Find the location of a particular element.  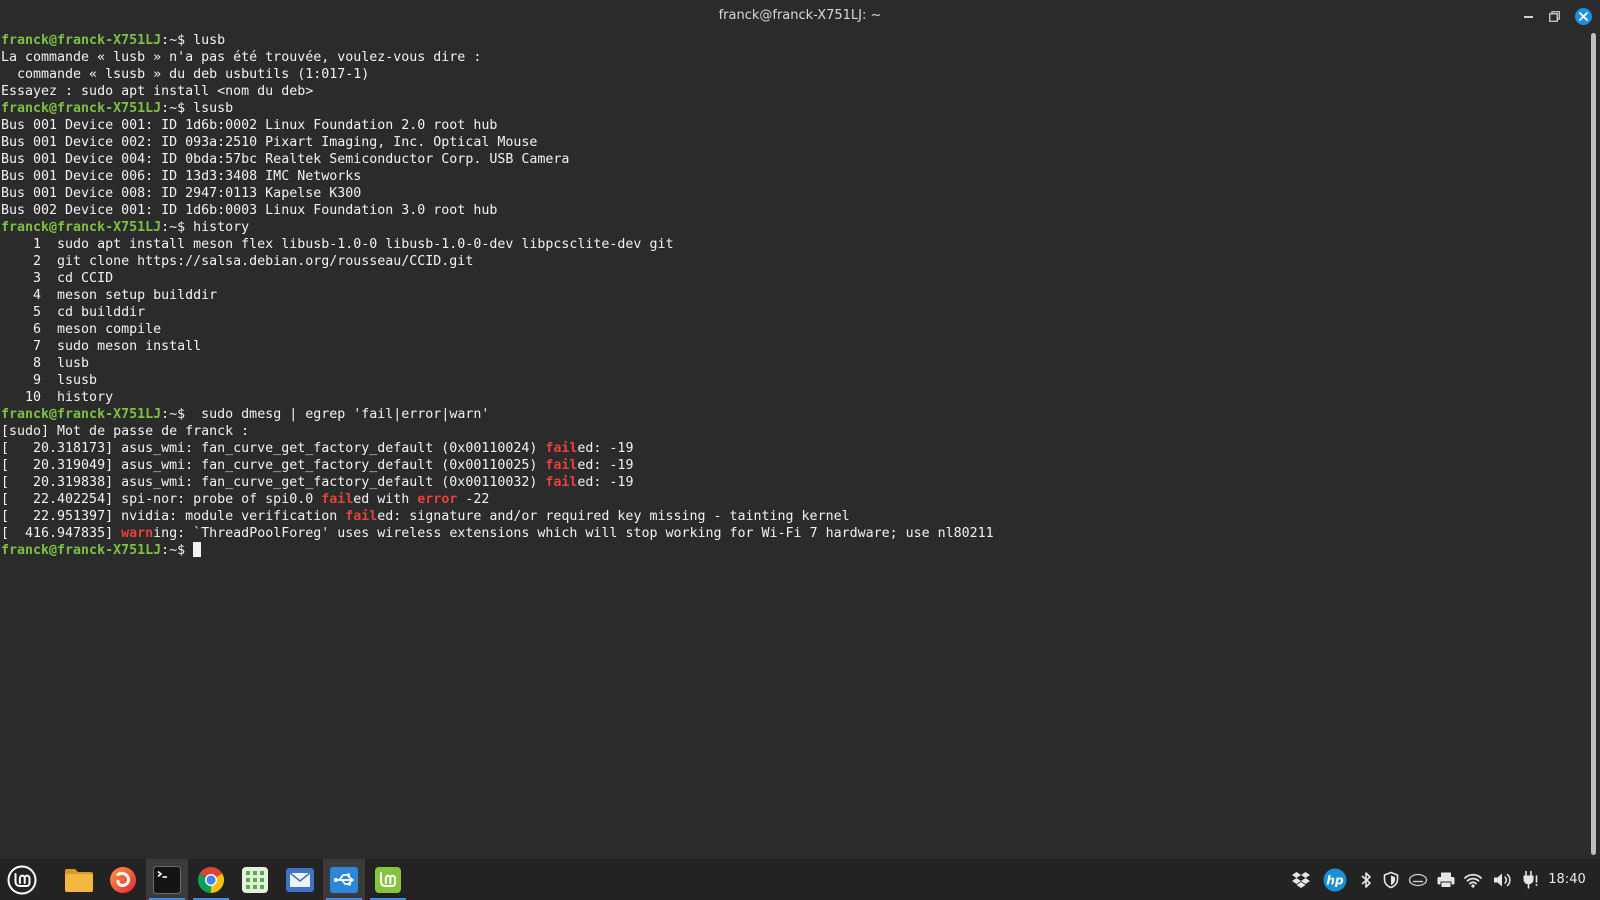

output-line: 9 lsusb is located at coordinates (792, 380).